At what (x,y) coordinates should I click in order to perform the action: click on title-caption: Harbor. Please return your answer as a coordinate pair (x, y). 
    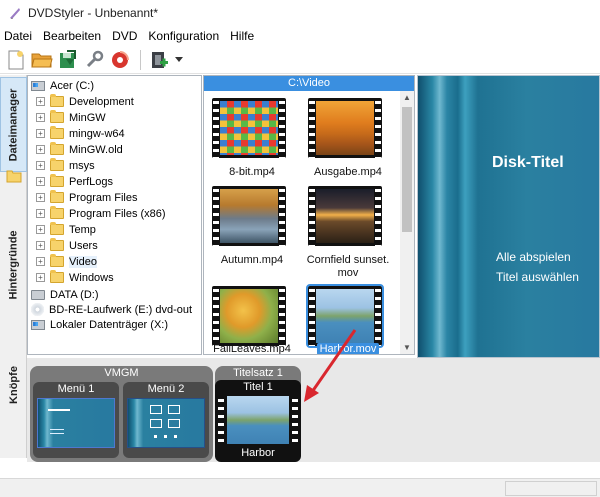
    Looking at the image, I should click on (258, 453).